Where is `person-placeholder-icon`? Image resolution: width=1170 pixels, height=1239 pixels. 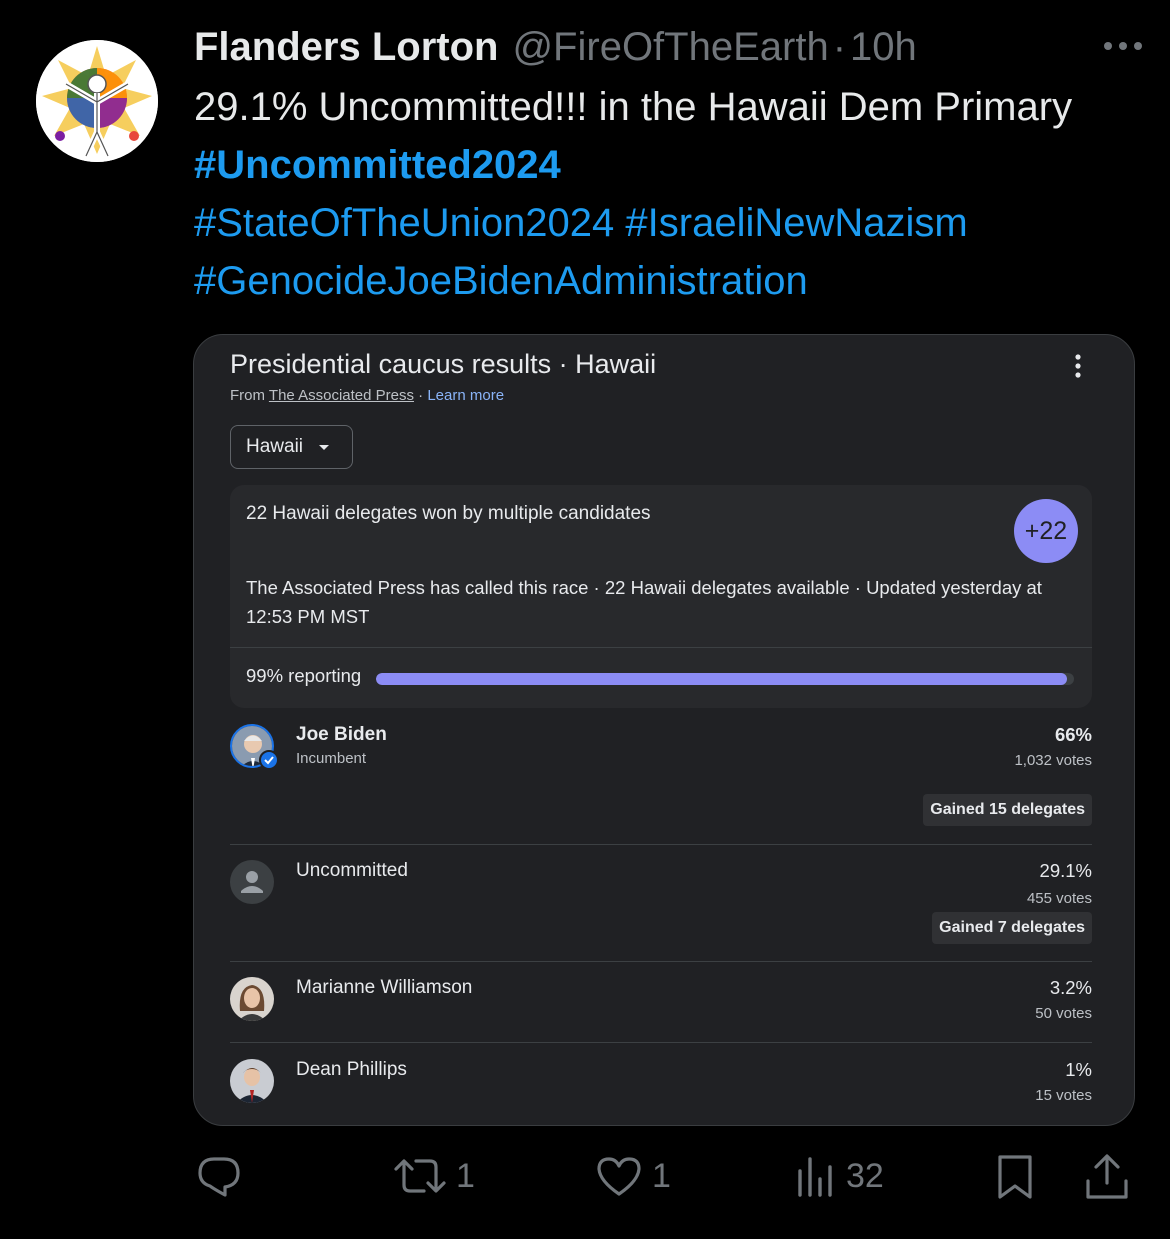 person-placeholder-icon is located at coordinates (252, 882).